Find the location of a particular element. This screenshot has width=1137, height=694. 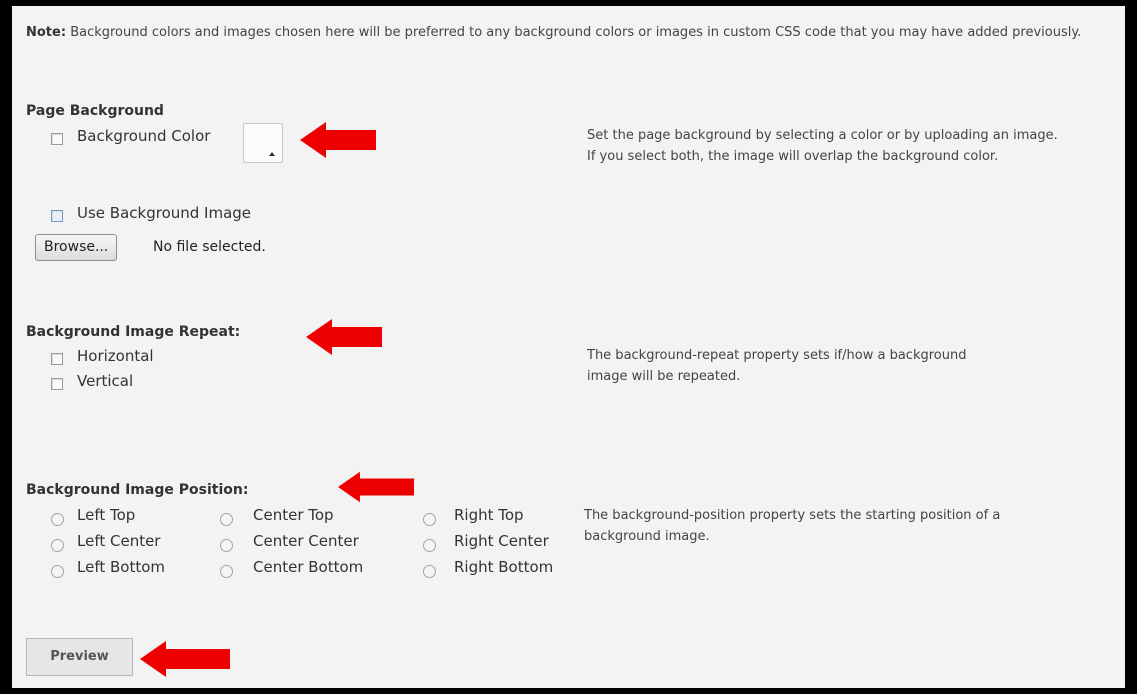

background-color-label: Background Color is located at coordinates (144, 136).